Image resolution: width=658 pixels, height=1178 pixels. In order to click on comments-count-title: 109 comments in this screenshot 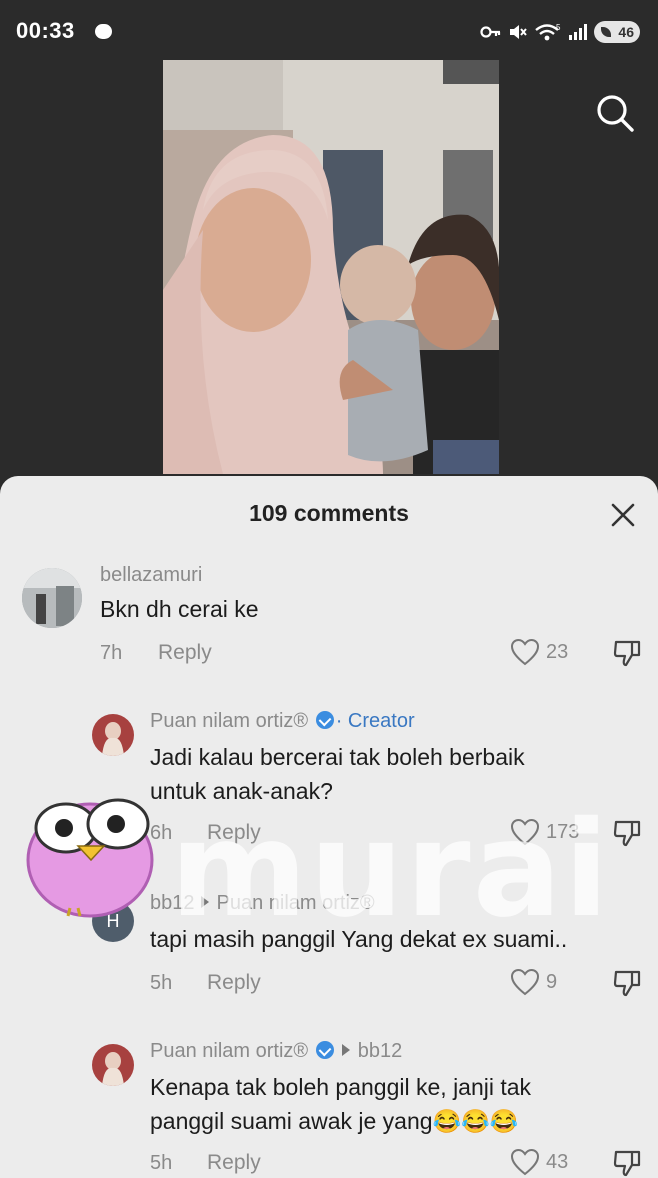, I will do `click(329, 513)`.